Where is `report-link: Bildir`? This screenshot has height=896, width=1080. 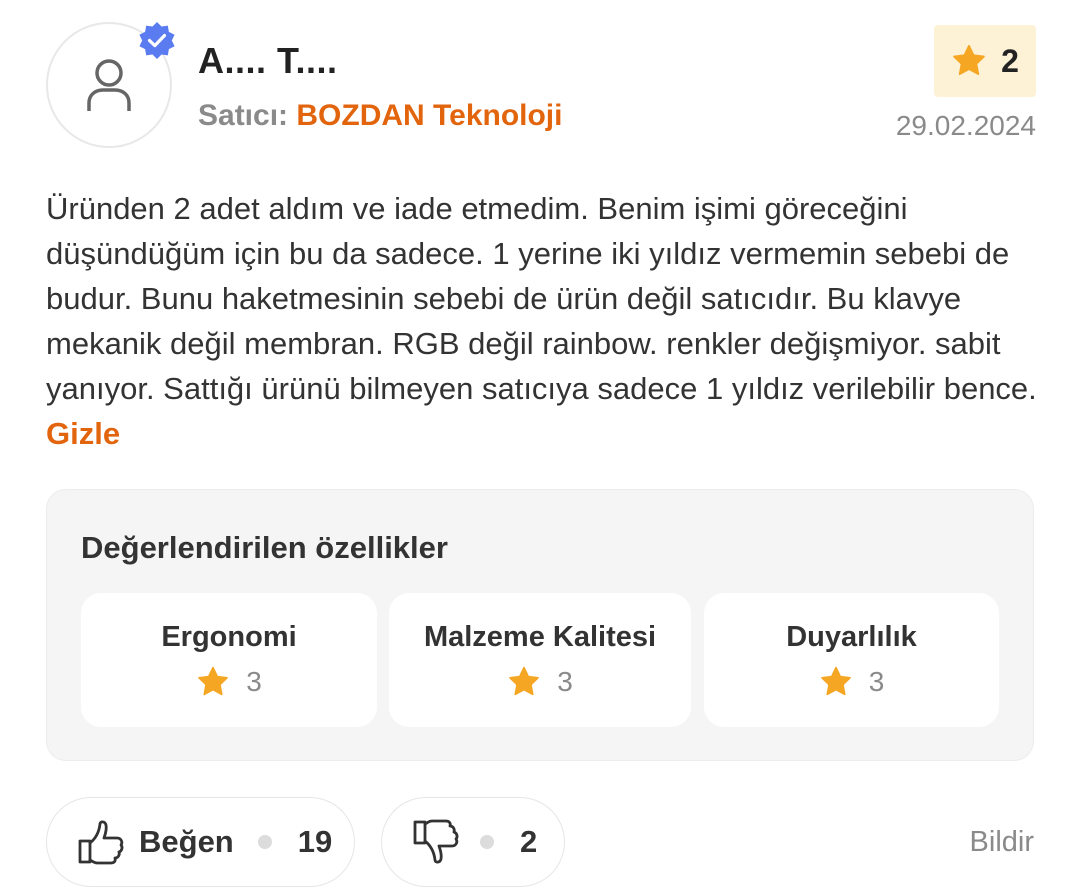 report-link: Bildir is located at coordinates (1002, 842).